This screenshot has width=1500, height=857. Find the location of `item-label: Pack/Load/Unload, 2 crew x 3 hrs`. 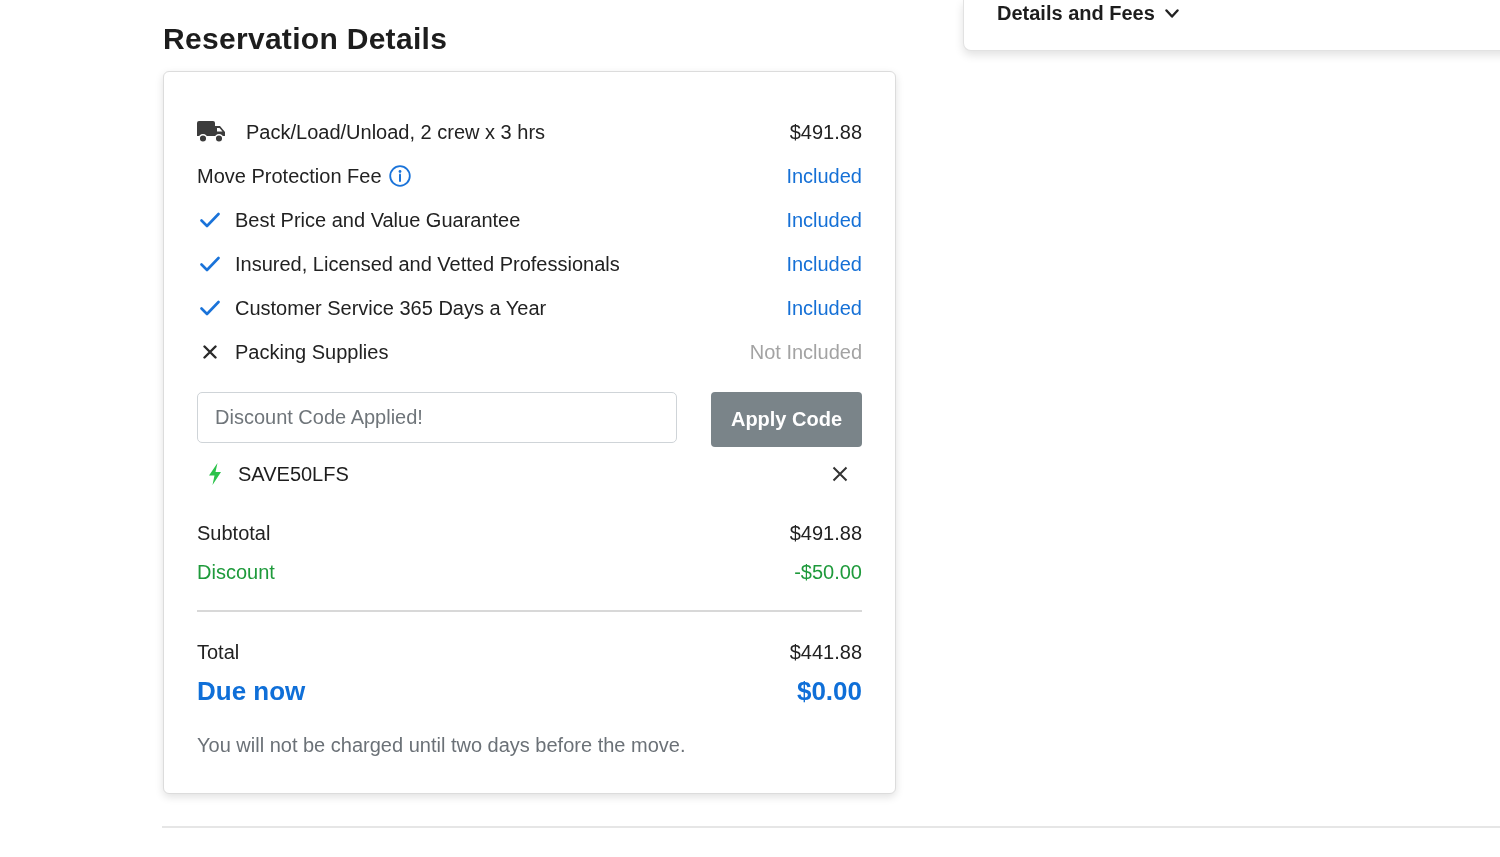

item-label: Pack/Load/Unload, 2 crew x 3 hrs is located at coordinates (396, 132).